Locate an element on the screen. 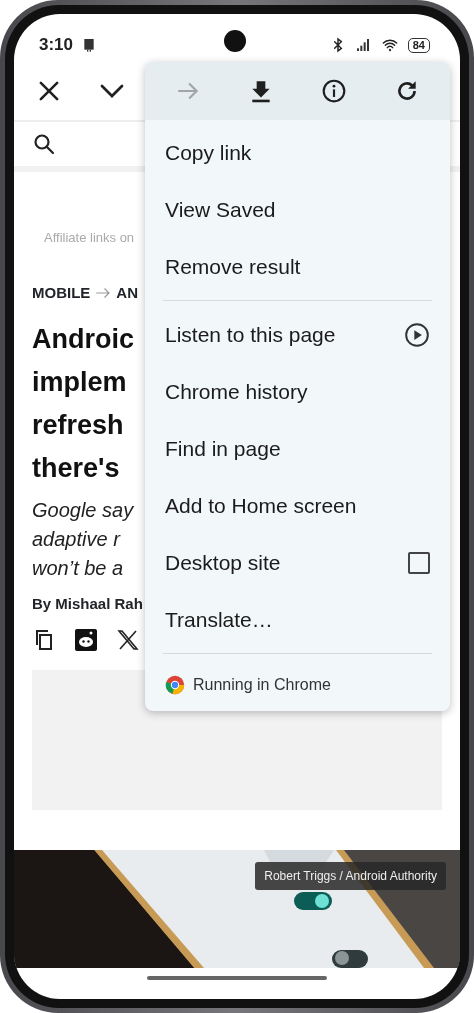 The height and width of the screenshot is (1013, 474). reddit-icon is located at coordinates (86, 639).